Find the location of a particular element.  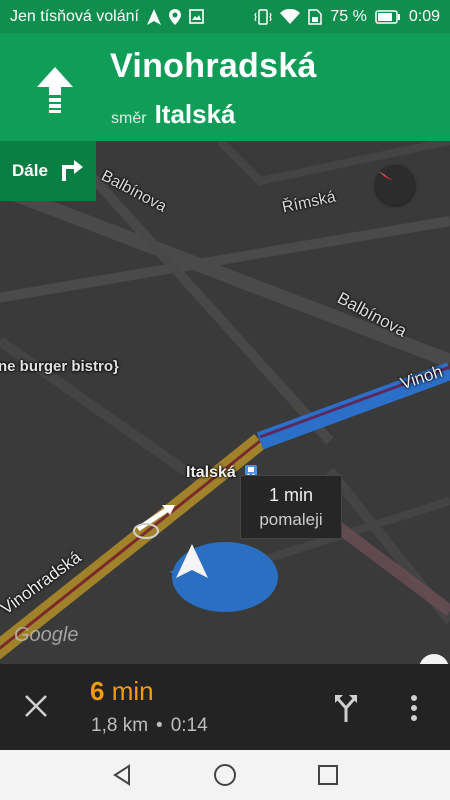

traffic-delay-time: 1 min is located at coordinates (290, 494).